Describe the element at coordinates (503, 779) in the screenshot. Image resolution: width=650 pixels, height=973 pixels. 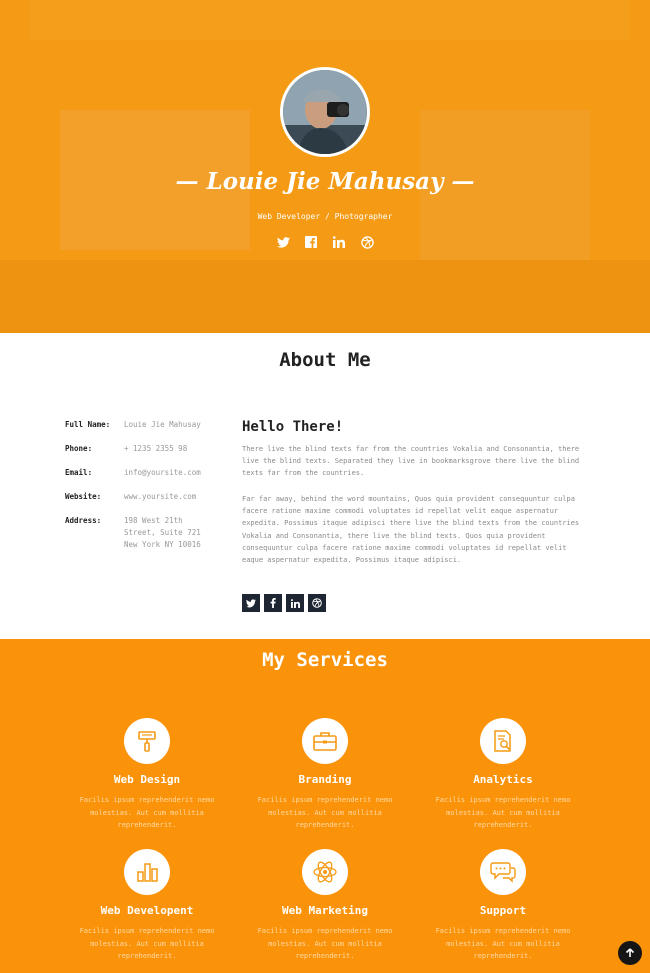
I see `service-title: Analytics` at that location.